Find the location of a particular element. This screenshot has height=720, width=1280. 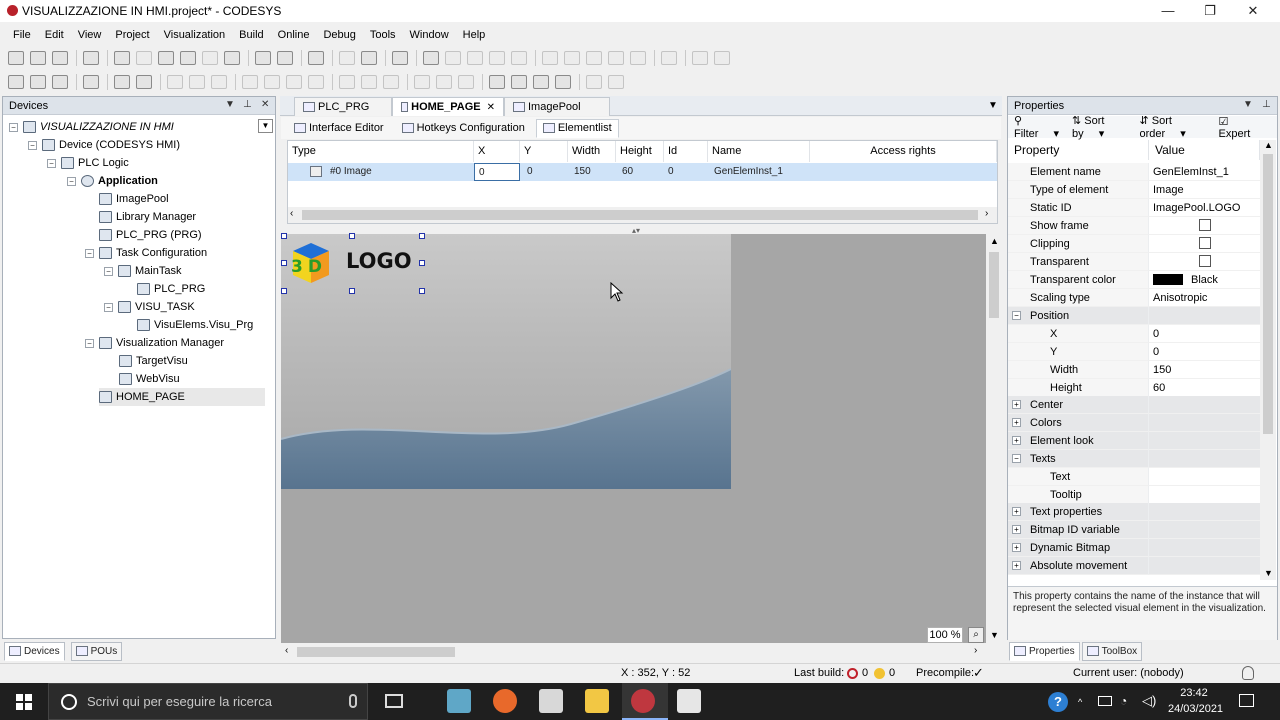

print-icon is located at coordinates (91, 58).